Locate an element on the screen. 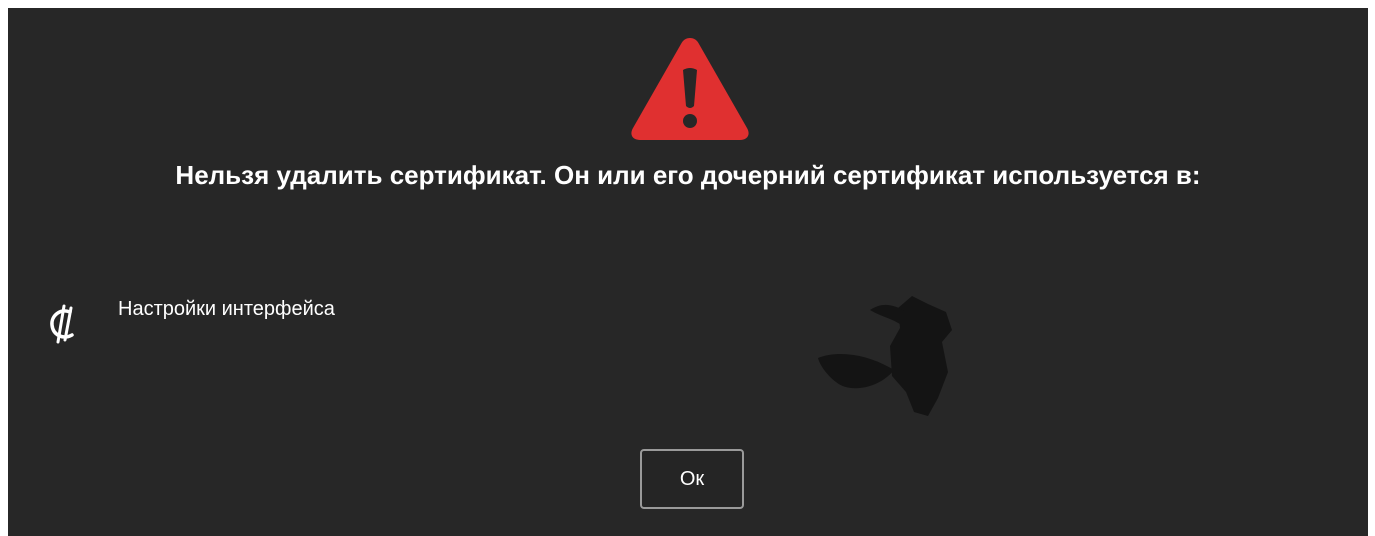  warning-triangle-icon is located at coordinates (690, 89).